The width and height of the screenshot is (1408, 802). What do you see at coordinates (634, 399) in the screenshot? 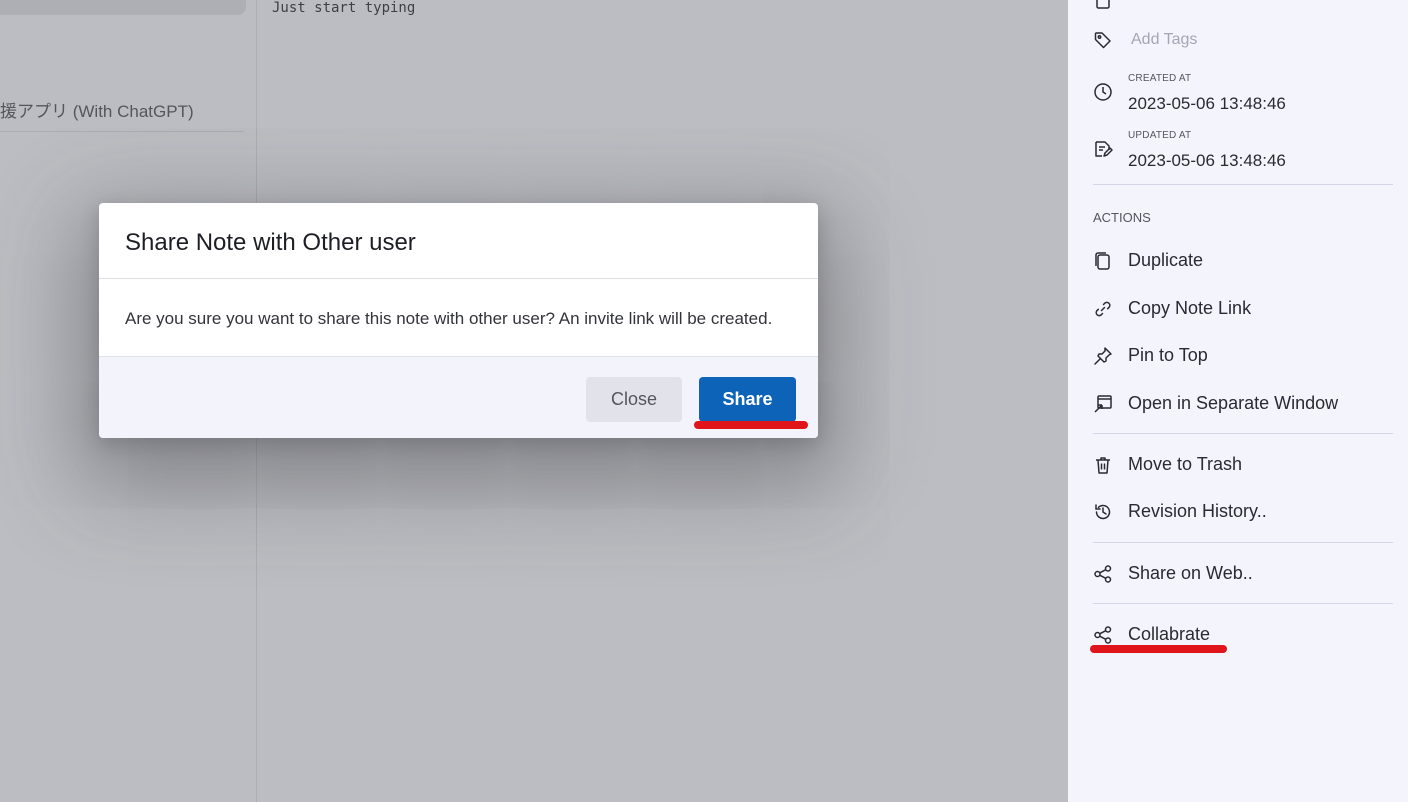
I see `close-button: Close` at bounding box center [634, 399].